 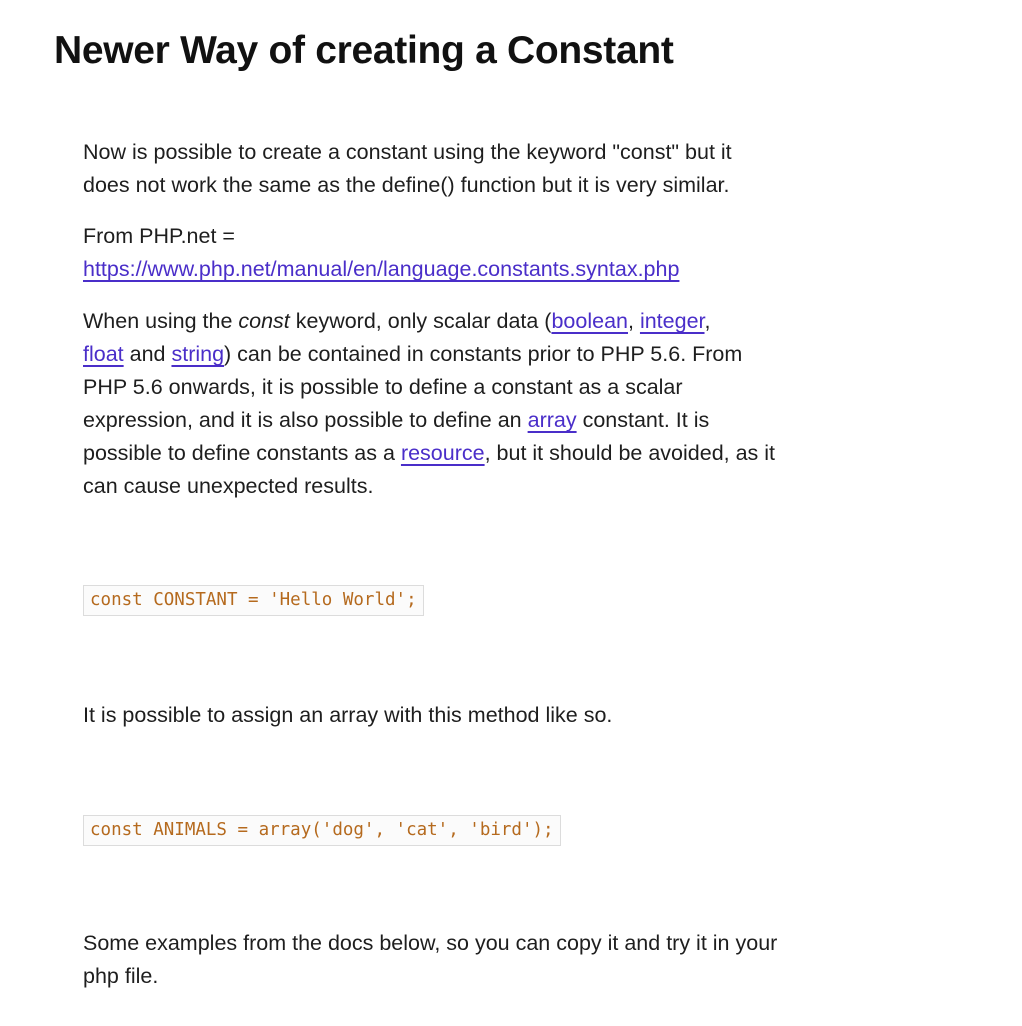 What do you see at coordinates (159, 236) in the screenshot?
I see `source-label: From PHP.net =` at bounding box center [159, 236].